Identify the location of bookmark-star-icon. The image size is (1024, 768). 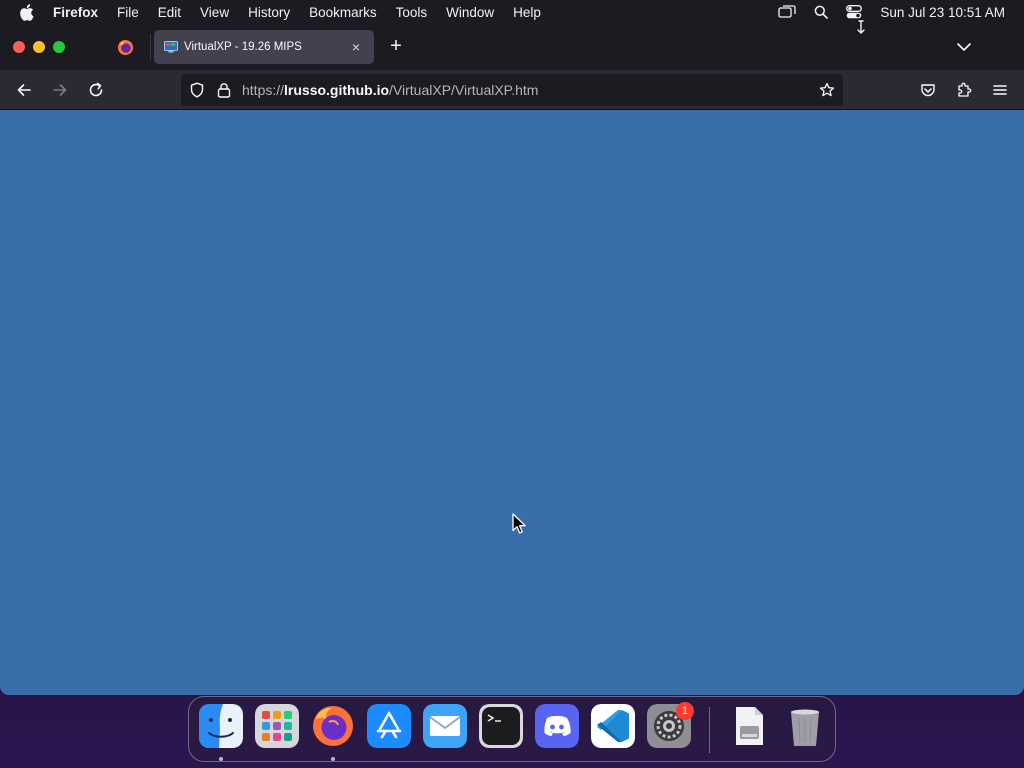
(827, 90).